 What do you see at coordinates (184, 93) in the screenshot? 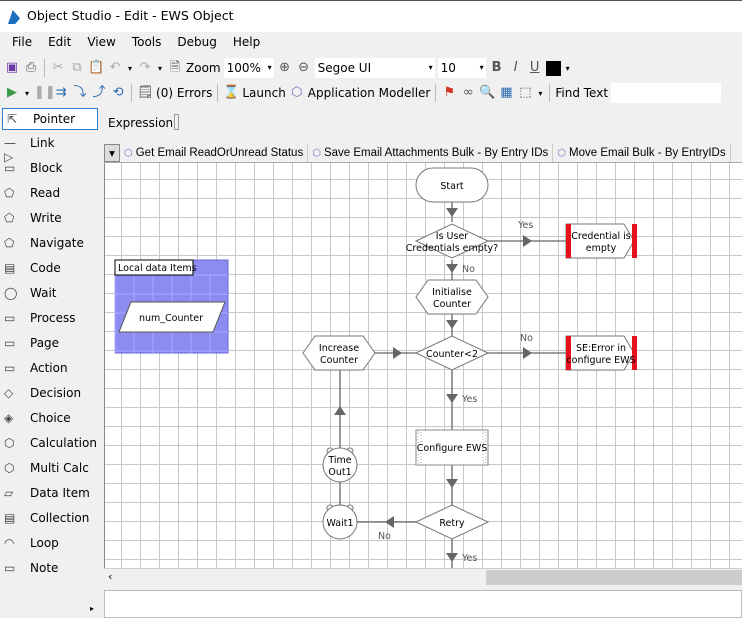
I see `errors-button: (0) Errors` at bounding box center [184, 93].